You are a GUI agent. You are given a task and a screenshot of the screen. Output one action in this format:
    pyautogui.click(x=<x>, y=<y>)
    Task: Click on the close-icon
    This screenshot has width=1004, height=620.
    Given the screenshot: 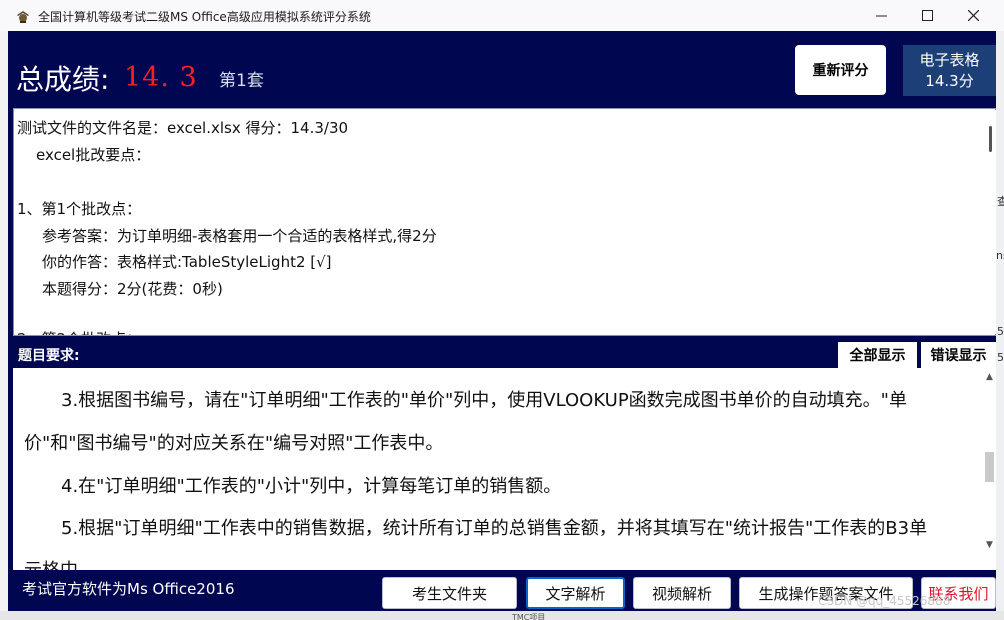 What is the action you would take?
    pyautogui.click(x=973, y=15)
    